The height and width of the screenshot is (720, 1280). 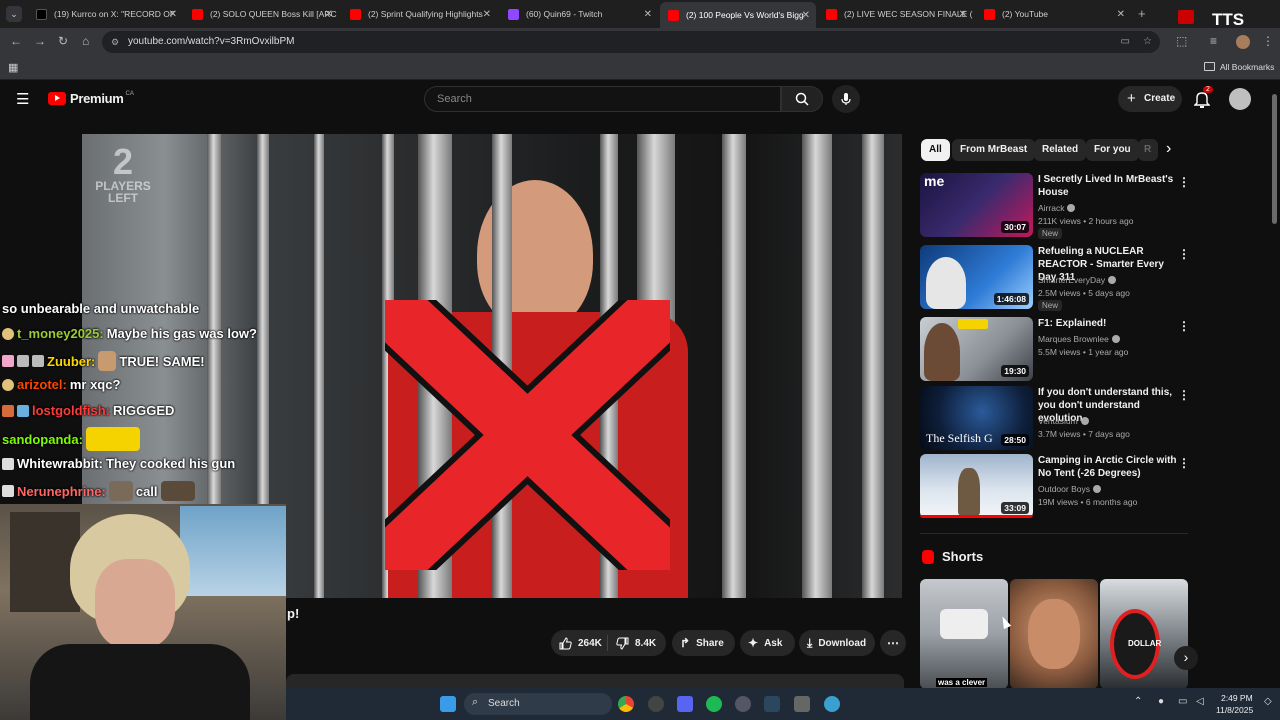 I want to click on back-icon: ←, so click(x=16, y=41).